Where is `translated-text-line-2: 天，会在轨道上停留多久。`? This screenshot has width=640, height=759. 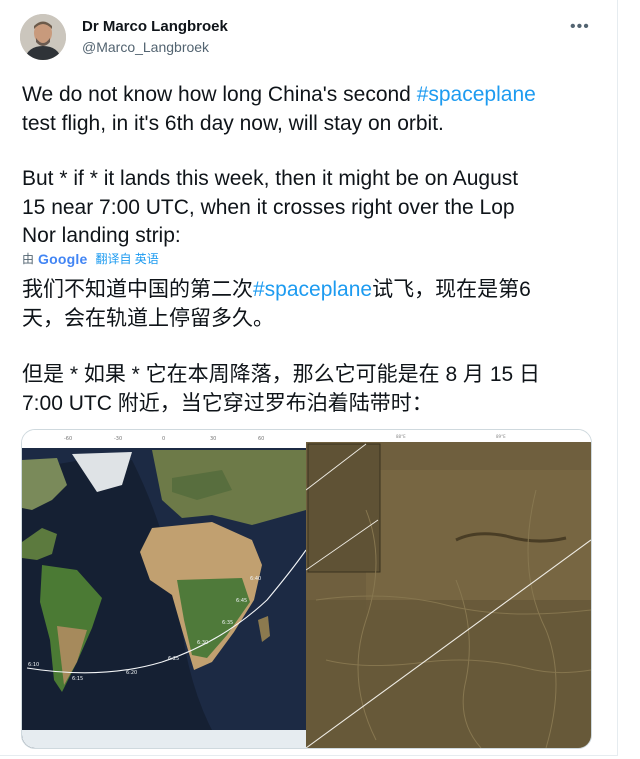 translated-text-line-2: 天，会在轨道上停留多久。 is located at coordinates (148, 318).